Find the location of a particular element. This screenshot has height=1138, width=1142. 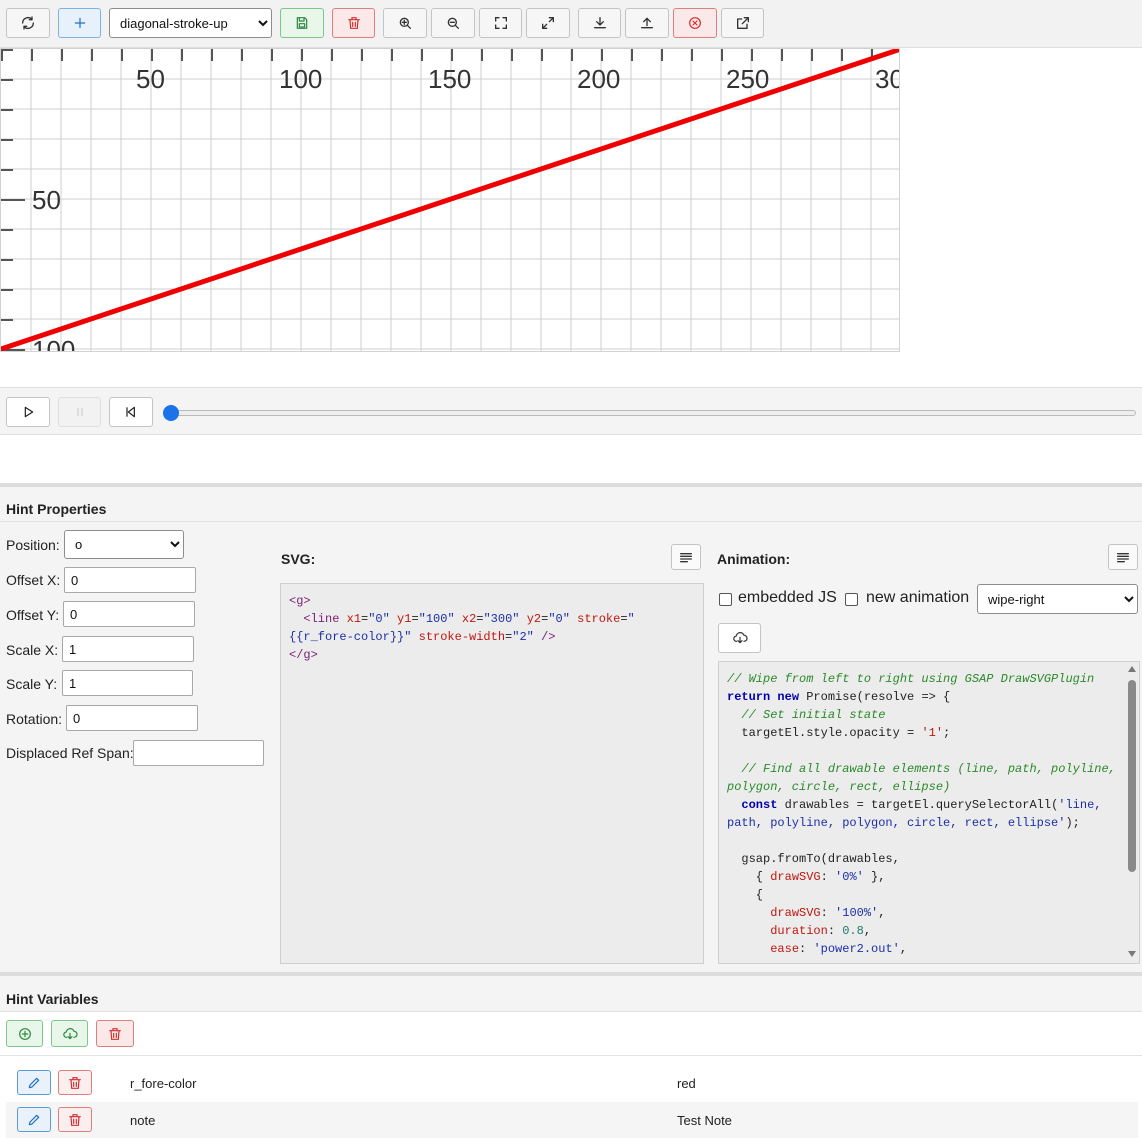

skip-back-icon is located at coordinates (130, 412).